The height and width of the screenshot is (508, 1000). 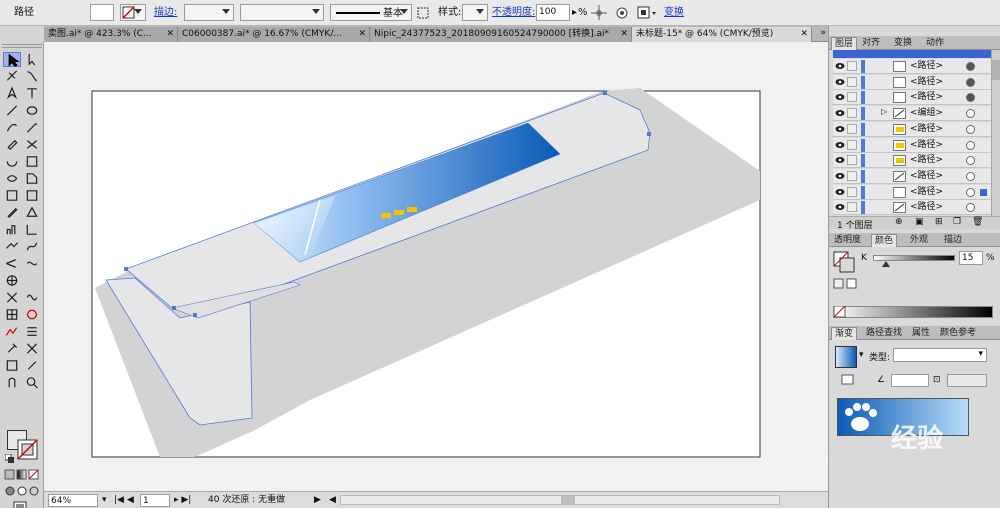 I want to click on style-options-icon, so click(x=423, y=12).